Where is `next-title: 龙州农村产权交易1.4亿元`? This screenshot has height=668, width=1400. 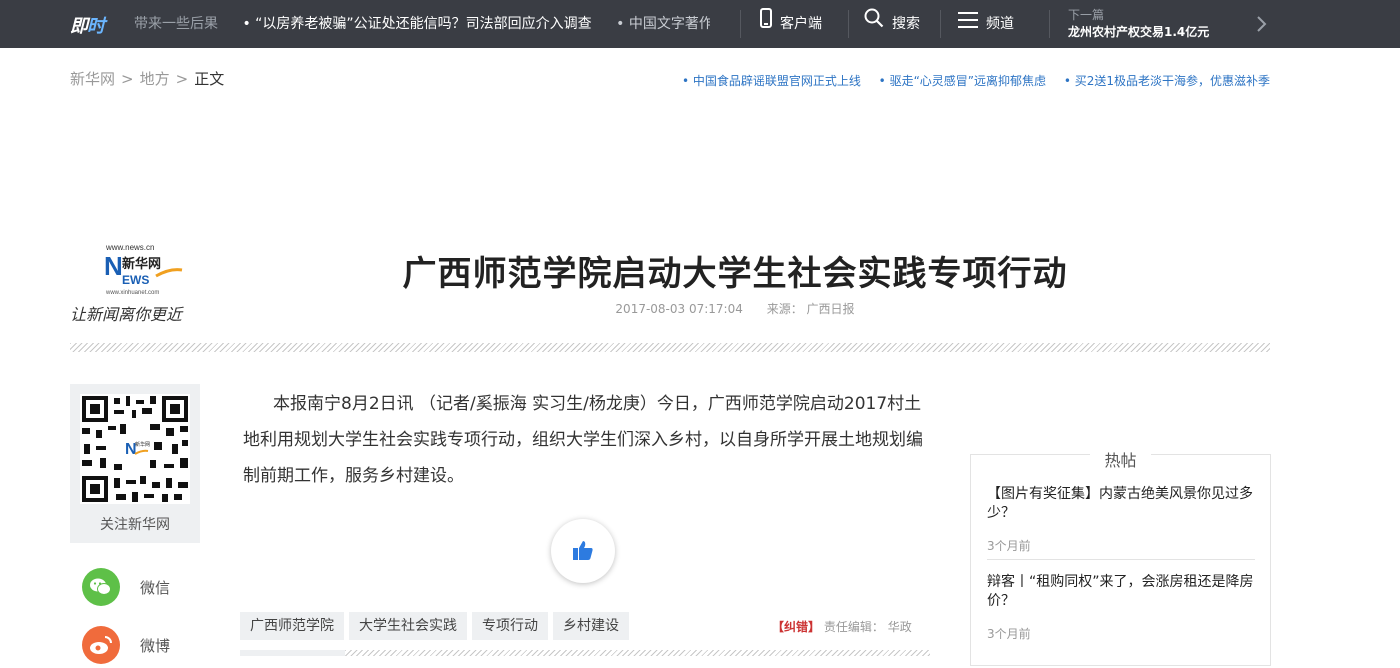
next-title: 龙州农村产权交易1.4亿元 is located at coordinates (1139, 32).